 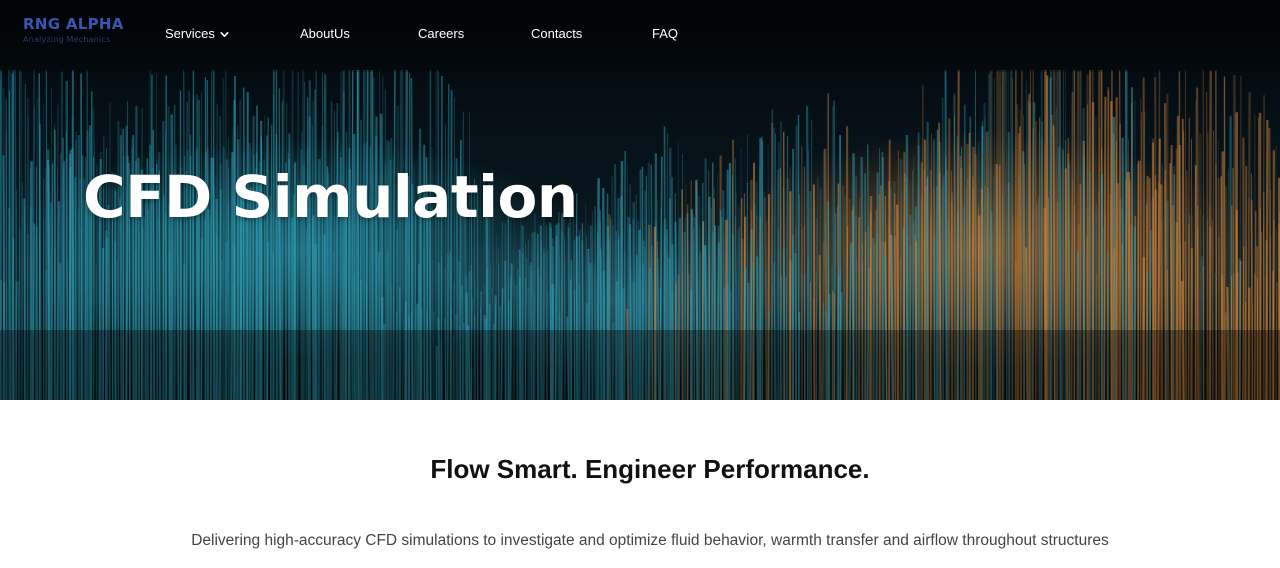 What do you see at coordinates (650, 469) in the screenshot?
I see `section-heading: Flow Smart. Engineer Performance.` at bounding box center [650, 469].